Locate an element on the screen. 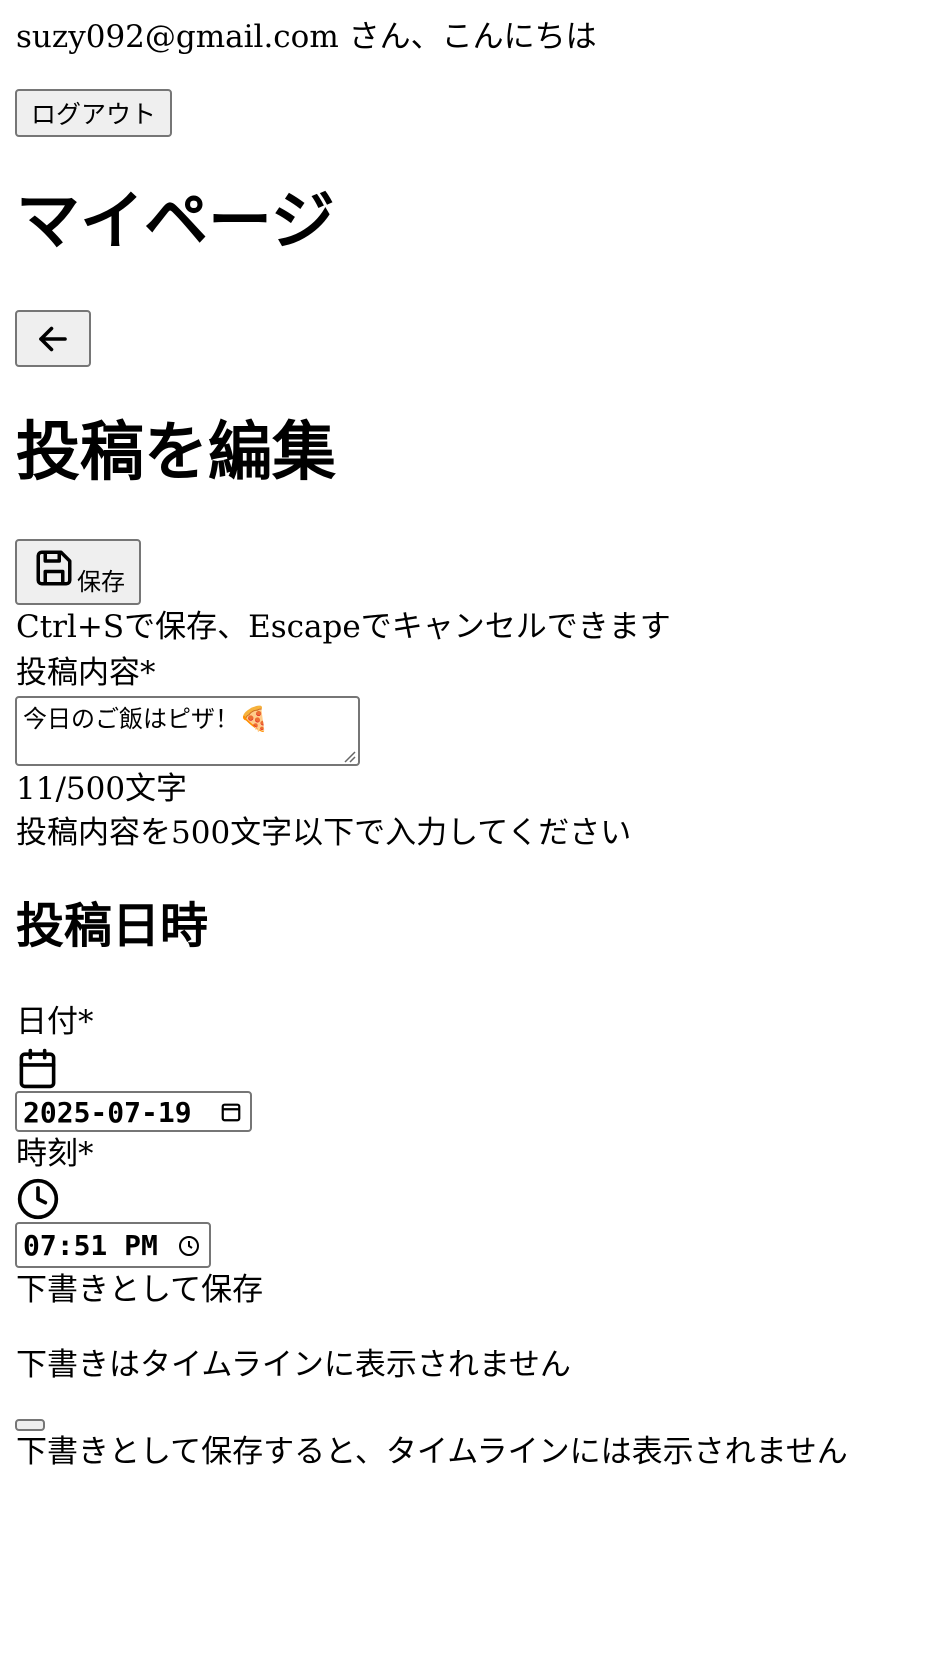 The height and width of the screenshot is (1656, 946). time-label-text: 時刻 is located at coordinates (47, 1154).